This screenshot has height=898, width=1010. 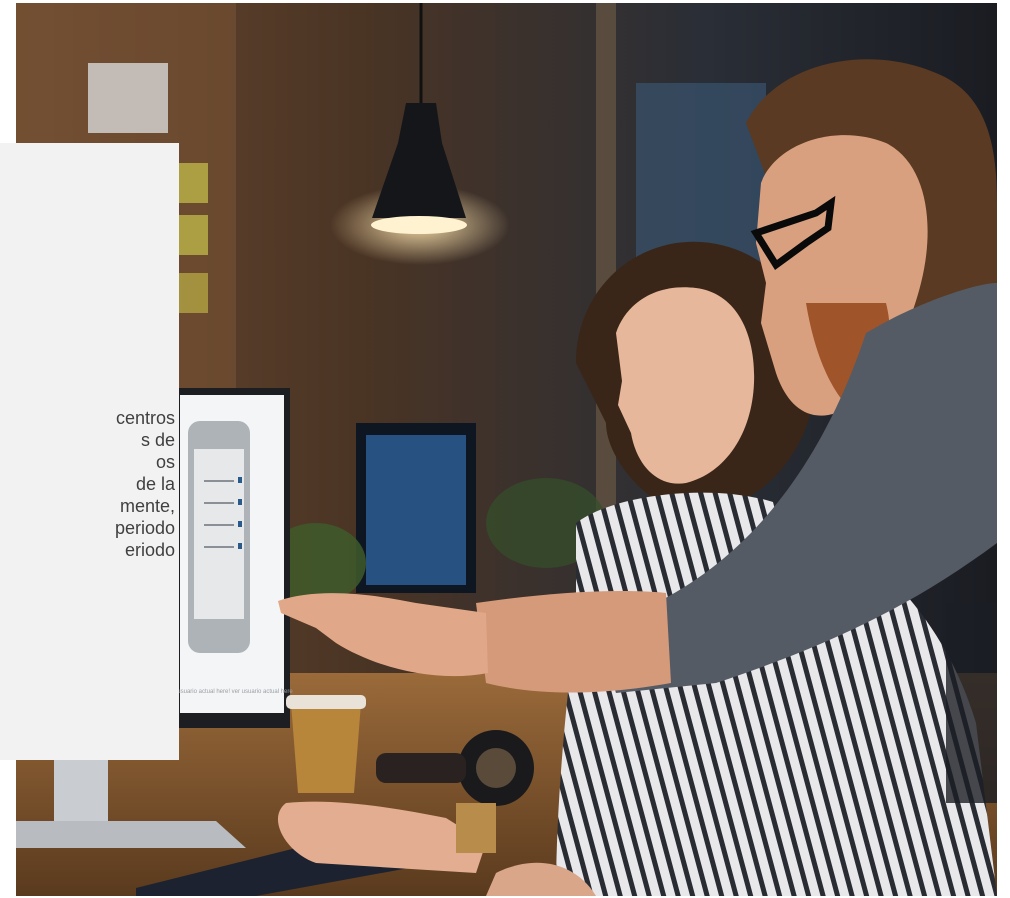 What do you see at coordinates (476, 828) in the screenshot?
I see `woman-watch` at bounding box center [476, 828].